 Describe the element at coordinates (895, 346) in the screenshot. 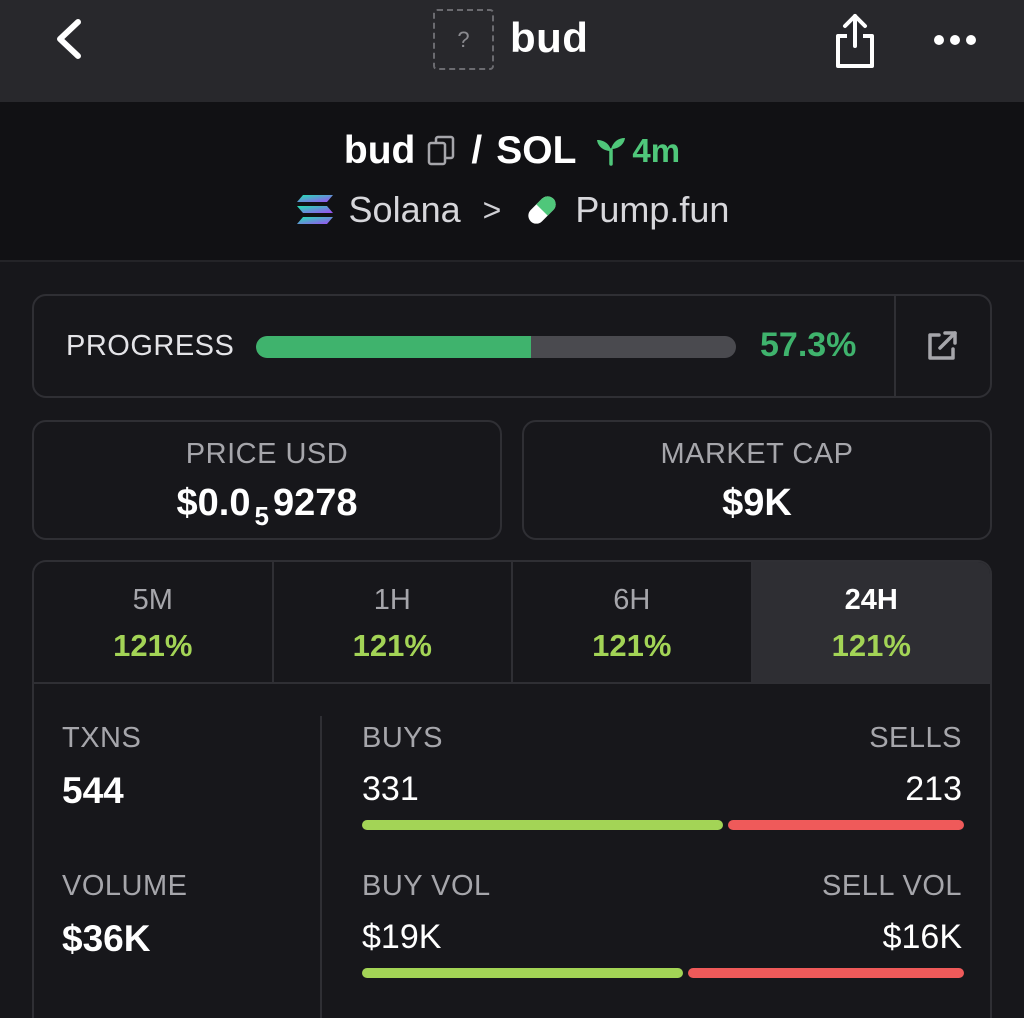

I see `progress-divider` at that location.